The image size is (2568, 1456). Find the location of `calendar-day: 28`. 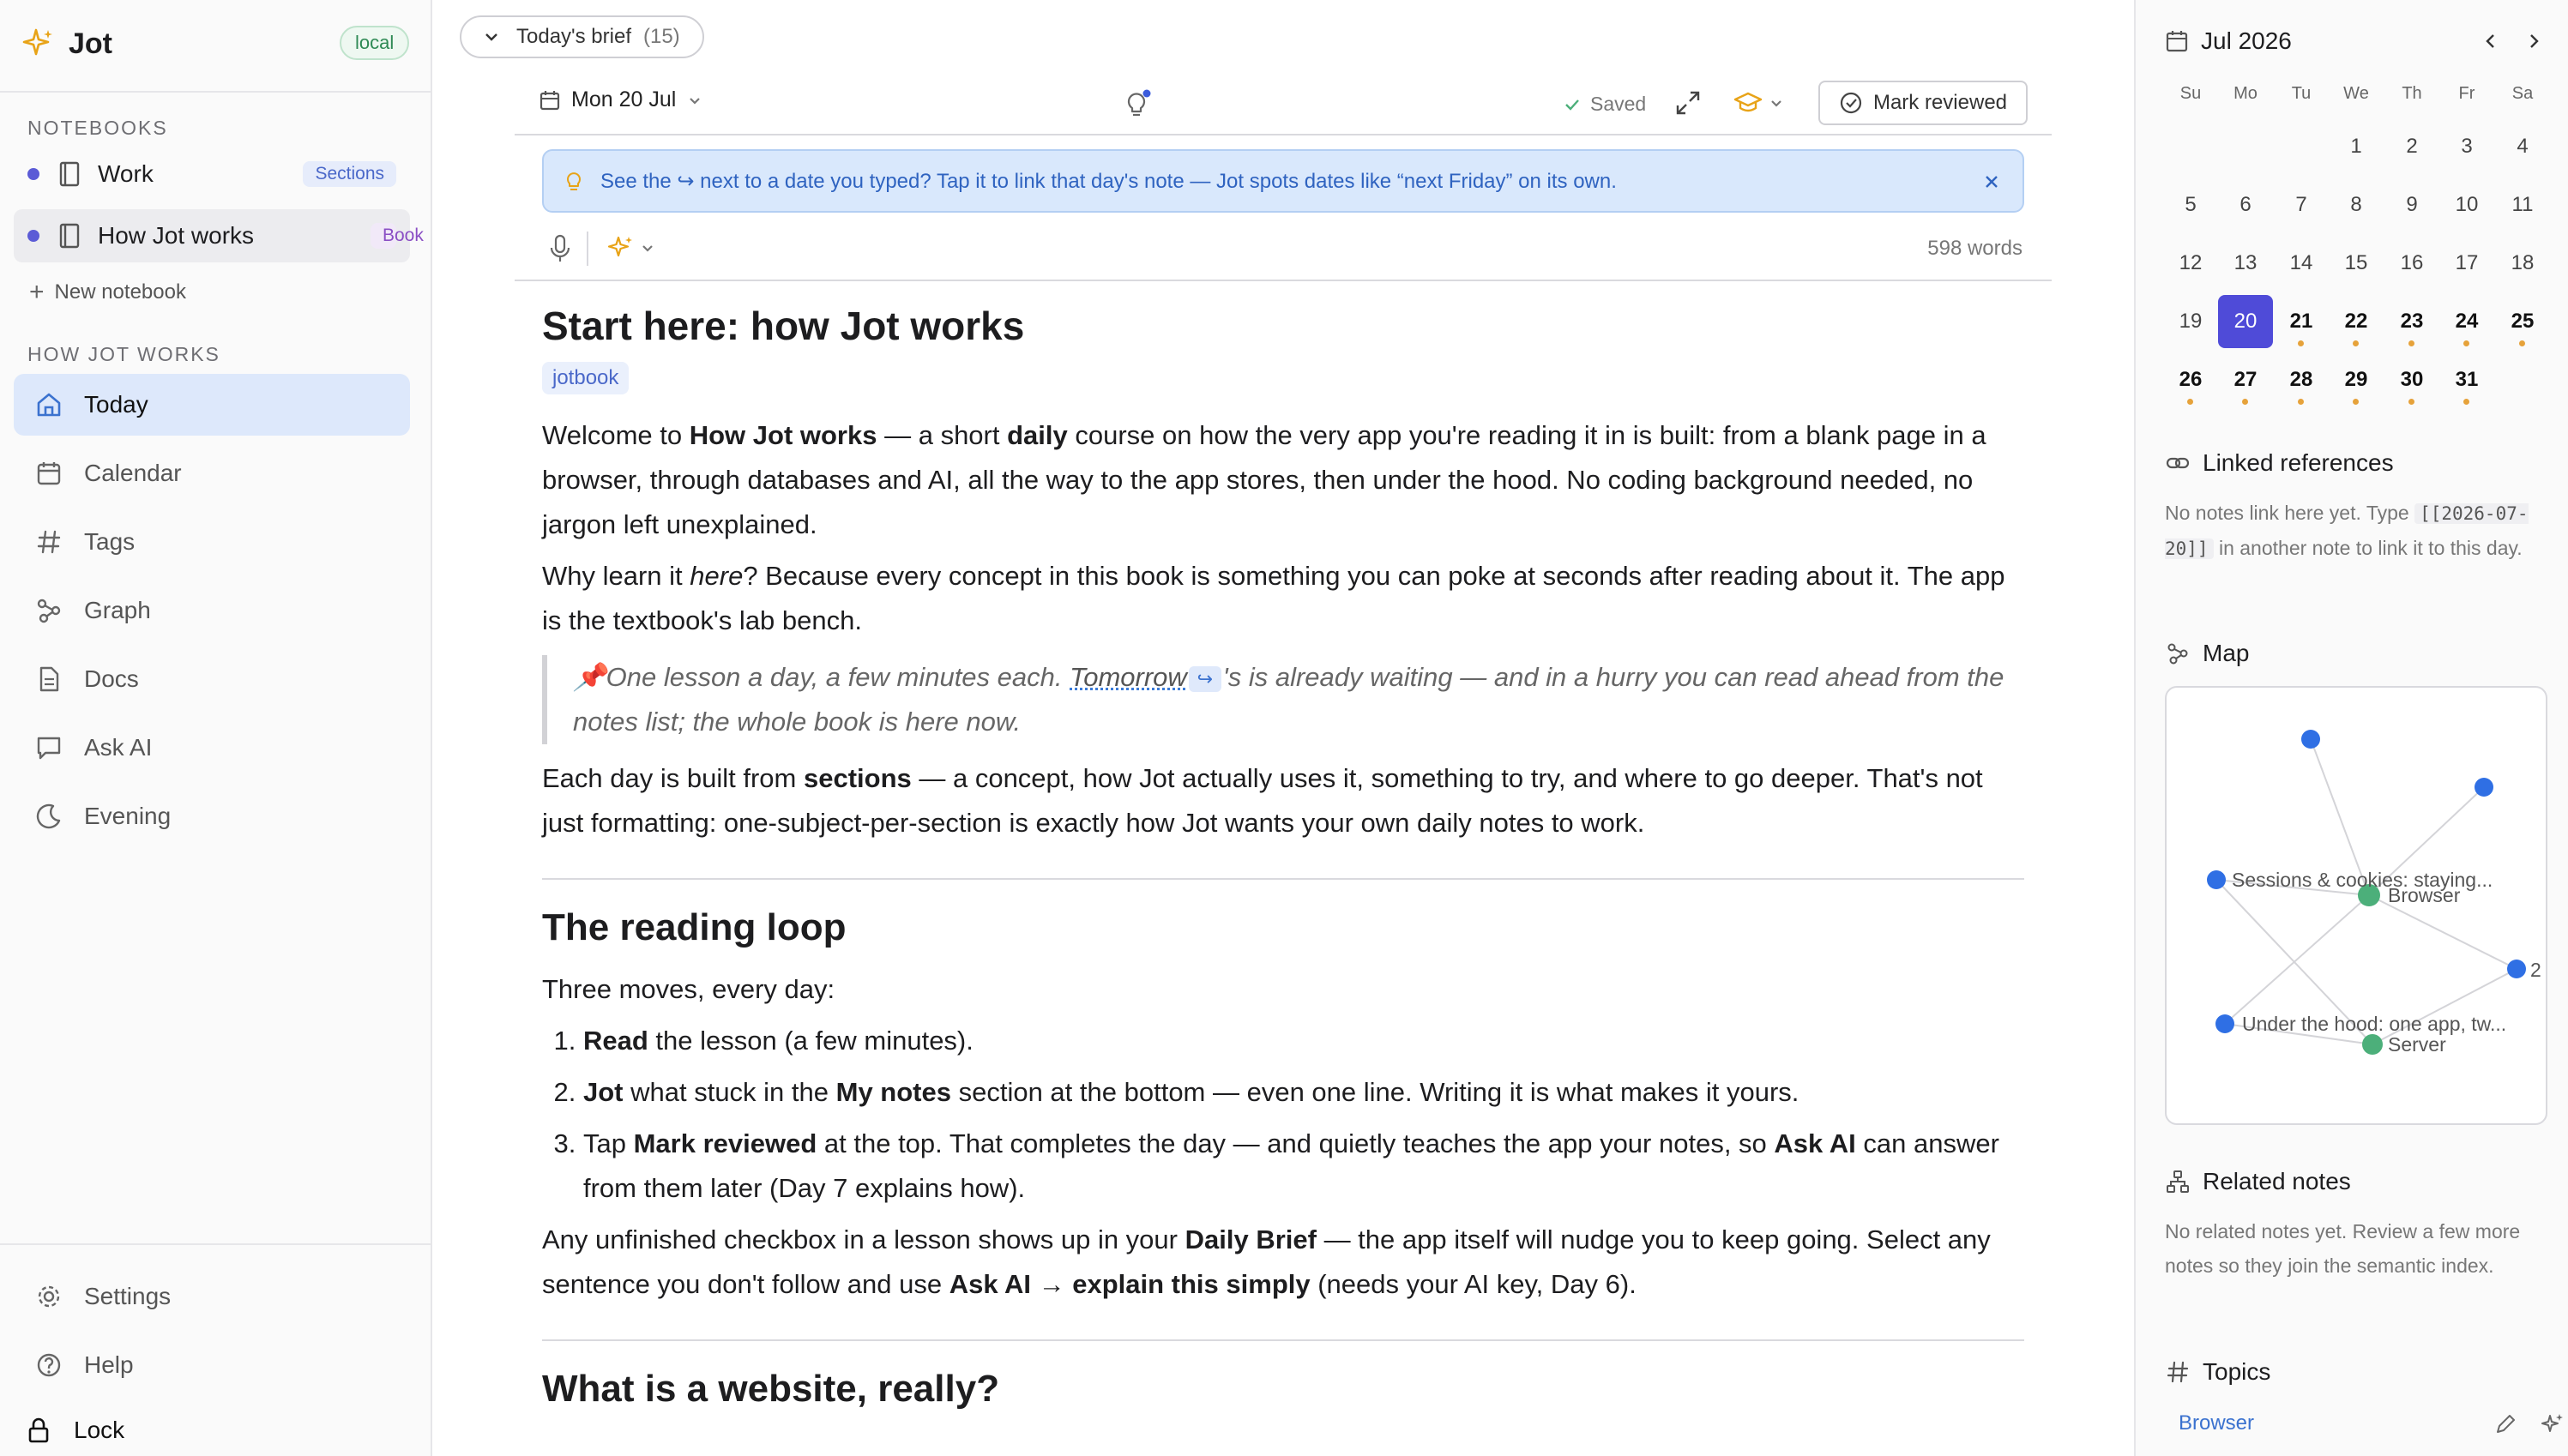

calendar-day: 28 is located at coordinates (2302, 379).